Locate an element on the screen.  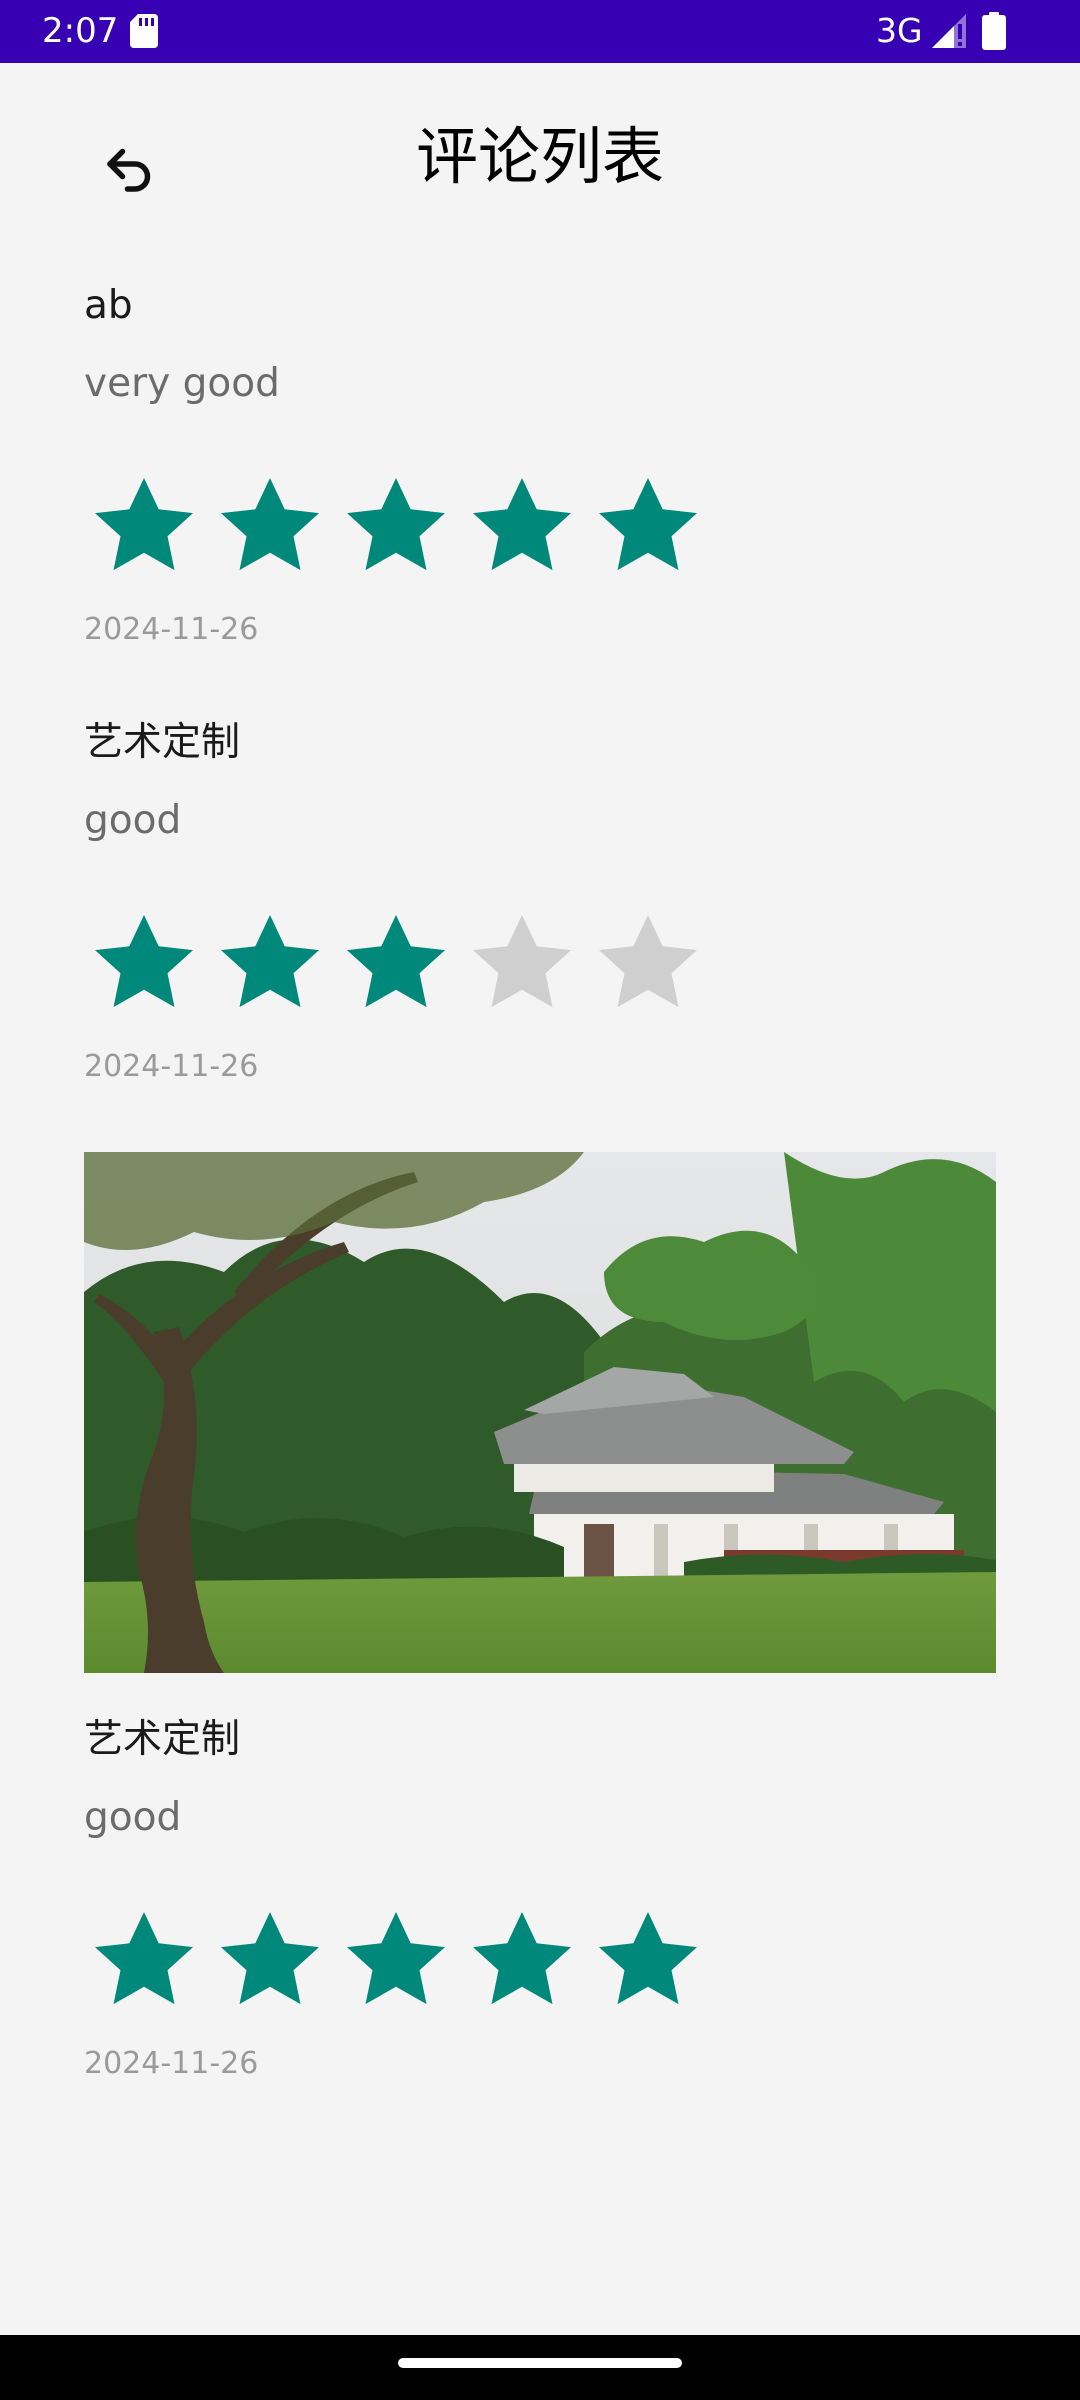
review-item: ab very good 2024-11-26 is located at coordinates (540, 462).